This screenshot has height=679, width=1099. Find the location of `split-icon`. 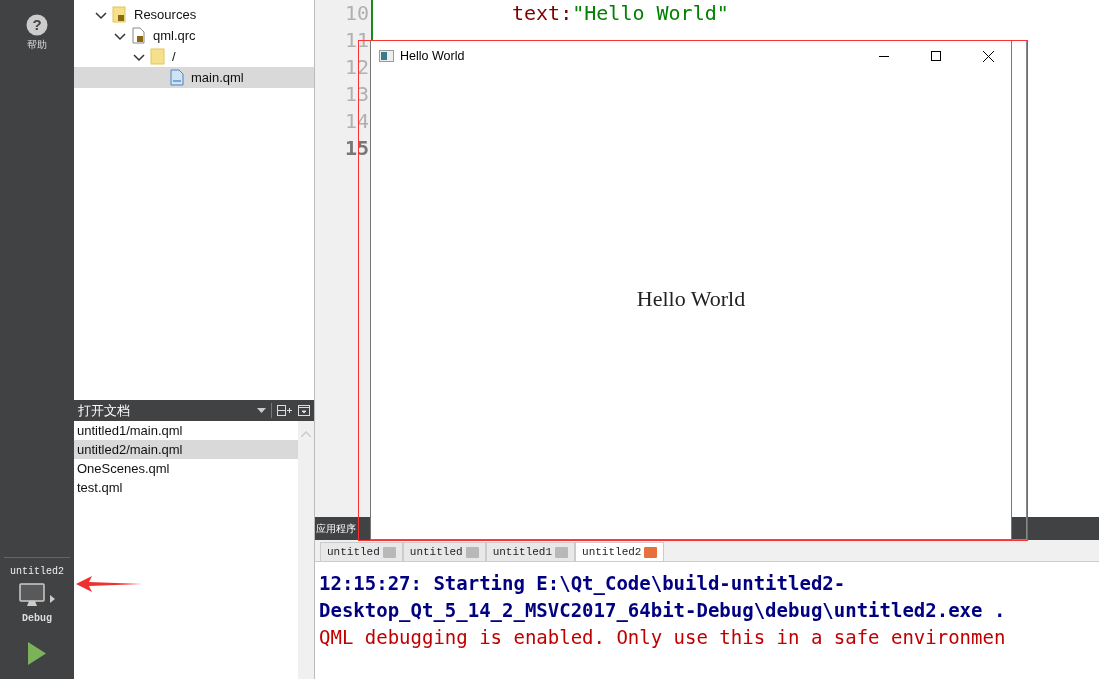

split-icon is located at coordinates (284, 410).